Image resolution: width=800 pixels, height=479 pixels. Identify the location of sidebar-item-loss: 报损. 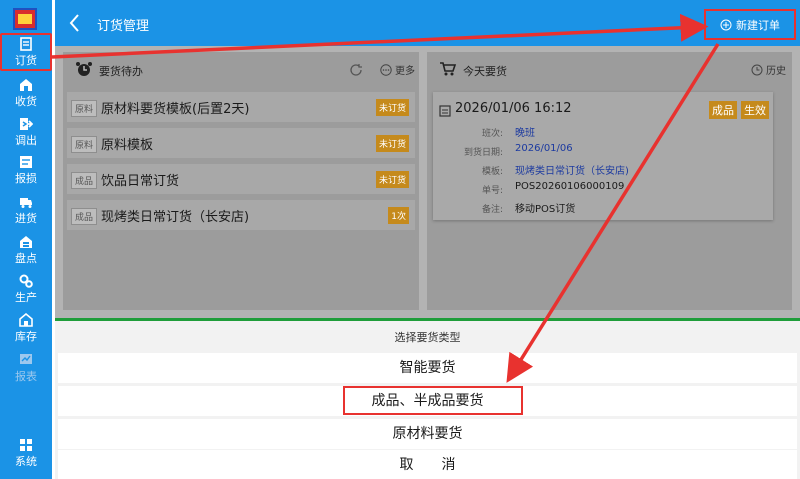
(26, 172).